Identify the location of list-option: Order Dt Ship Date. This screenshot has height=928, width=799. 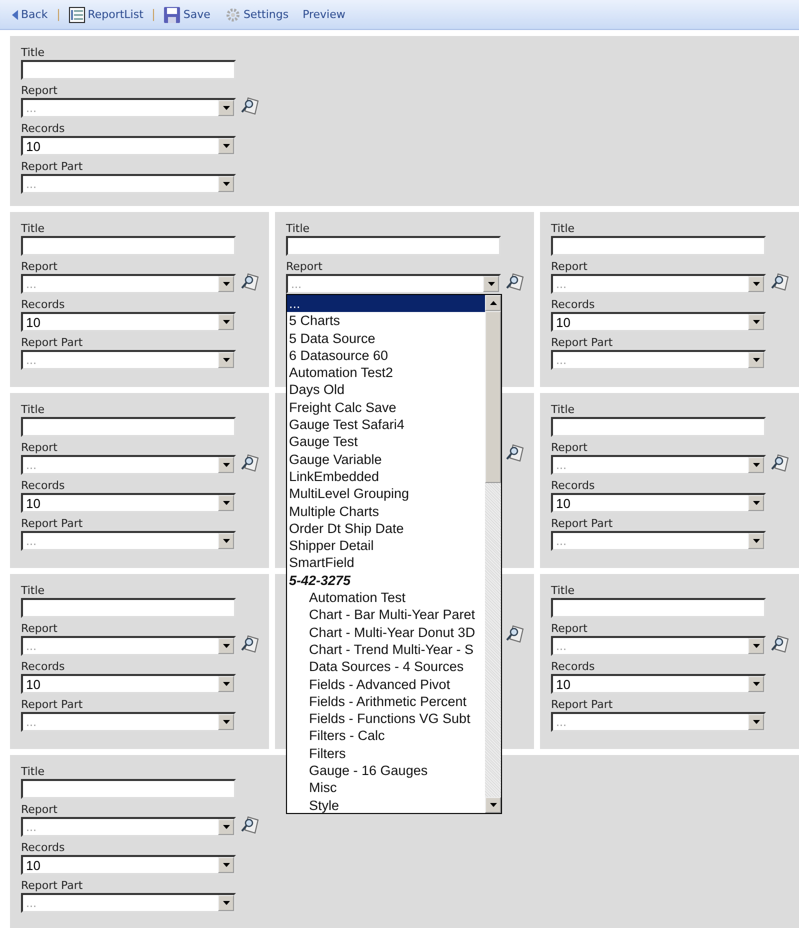
(386, 529).